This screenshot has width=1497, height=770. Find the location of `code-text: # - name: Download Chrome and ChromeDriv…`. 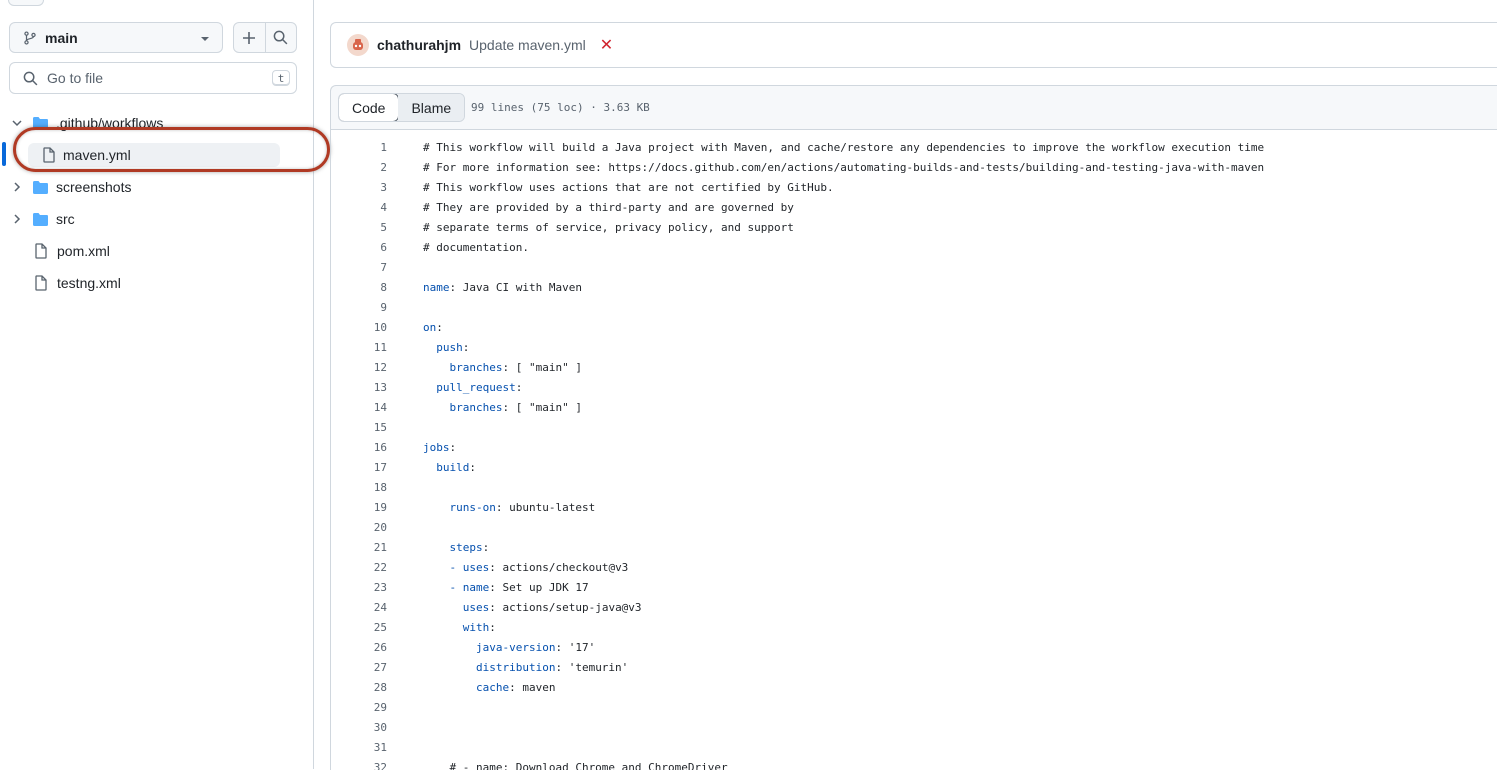

code-text: # - name: Download Chrome and ChromeDriv… is located at coordinates (575, 764).